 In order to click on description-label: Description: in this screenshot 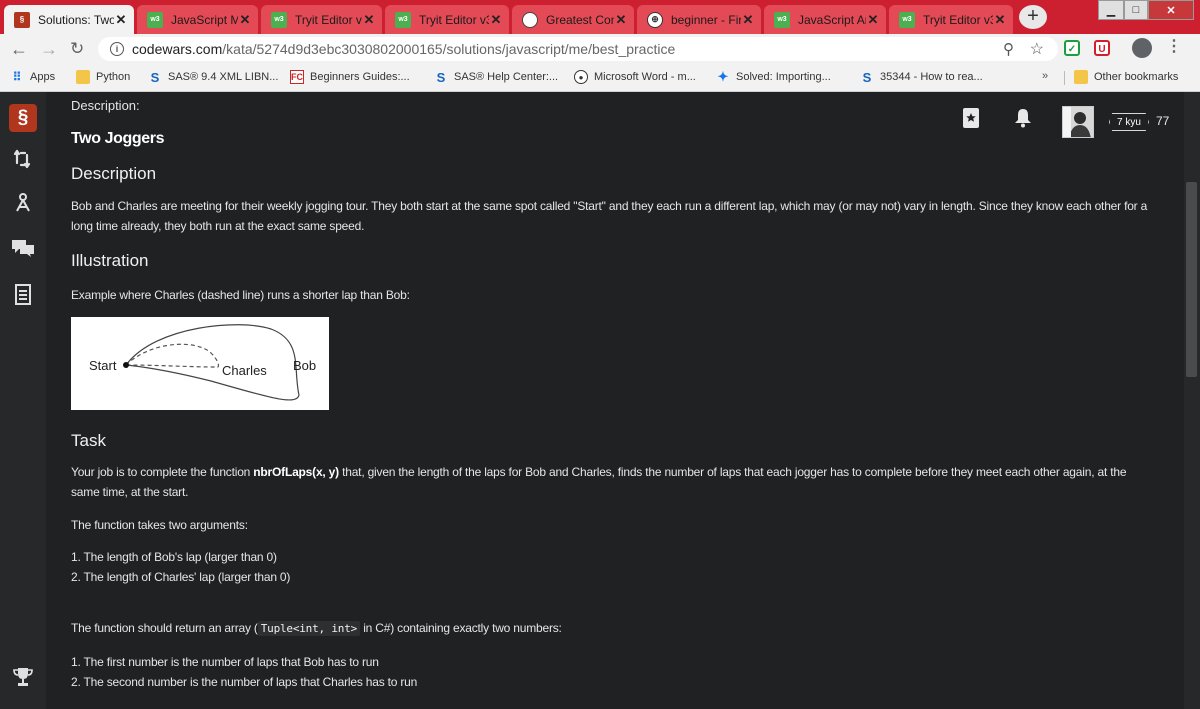, I will do `click(105, 105)`.